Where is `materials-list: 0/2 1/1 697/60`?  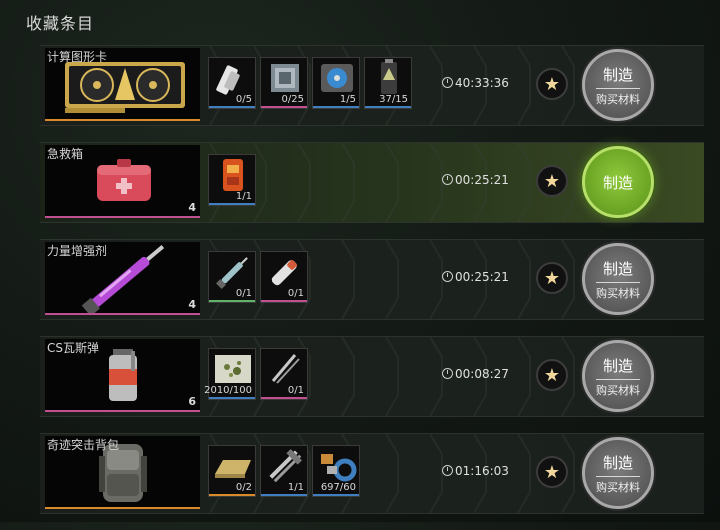 materials-list: 0/2 1/1 697/60 is located at coordinates (284, 472).